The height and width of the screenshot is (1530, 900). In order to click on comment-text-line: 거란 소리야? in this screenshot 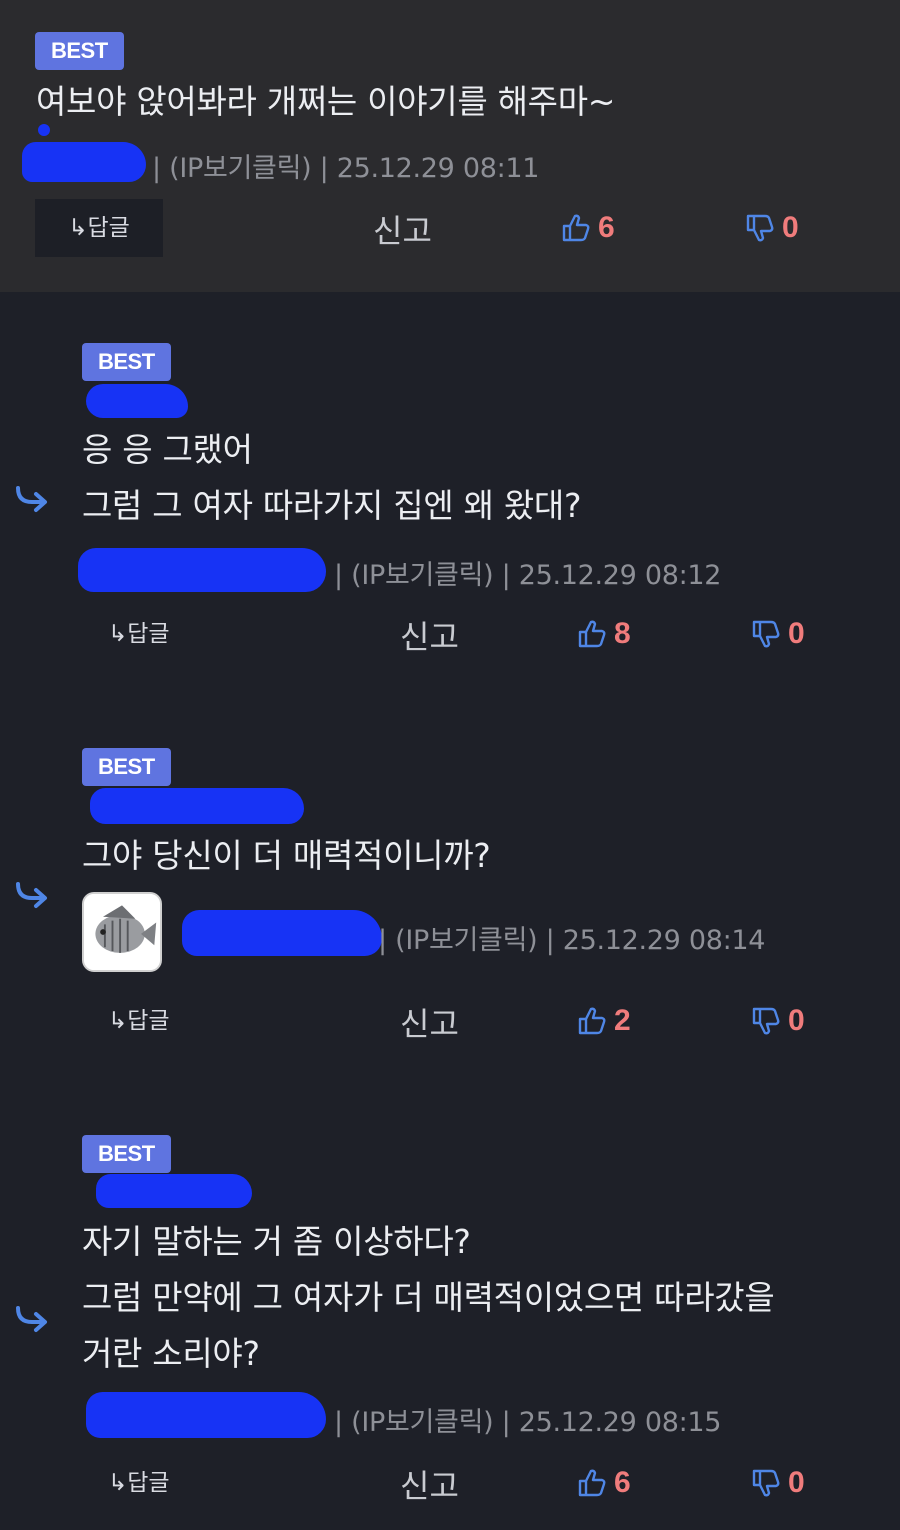, I will do `click(171, 1353)`.